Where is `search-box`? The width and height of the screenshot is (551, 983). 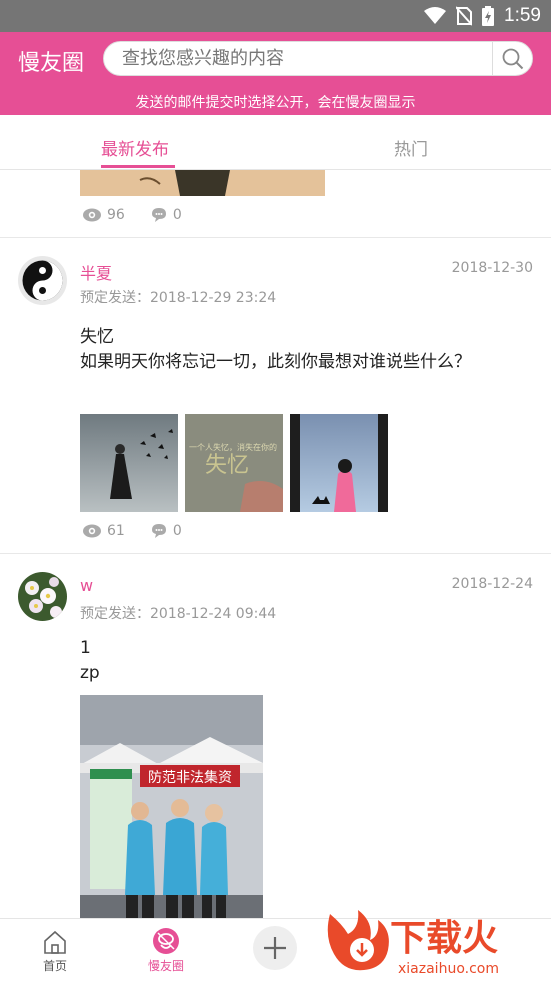
search-box is located at coordinates (318, 58).